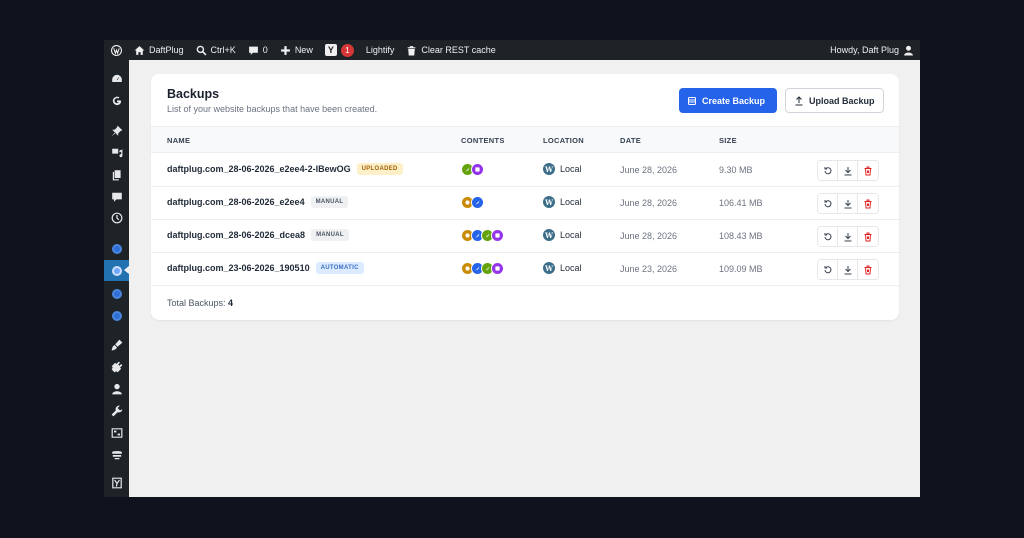 The height and width of the screenshot is (538, 1024). What do you see at coordinates (258, 202) in the screenshot?
I see `backup-name-cell: daftplug.com_28-06-2026_e2ee4 MANUAL` at bounding box center [258, 202].